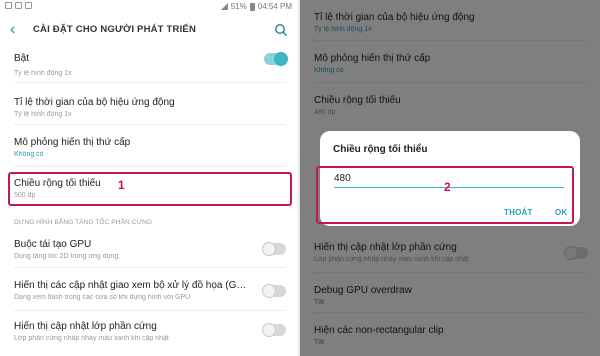  What do you see at coordinates (83, 222) in the screenshot?
I see `section-header: DỰNG HÌNH BẰNG TĂNG TỐC PHẦN CỨNG` at bounding box center [83, 222].